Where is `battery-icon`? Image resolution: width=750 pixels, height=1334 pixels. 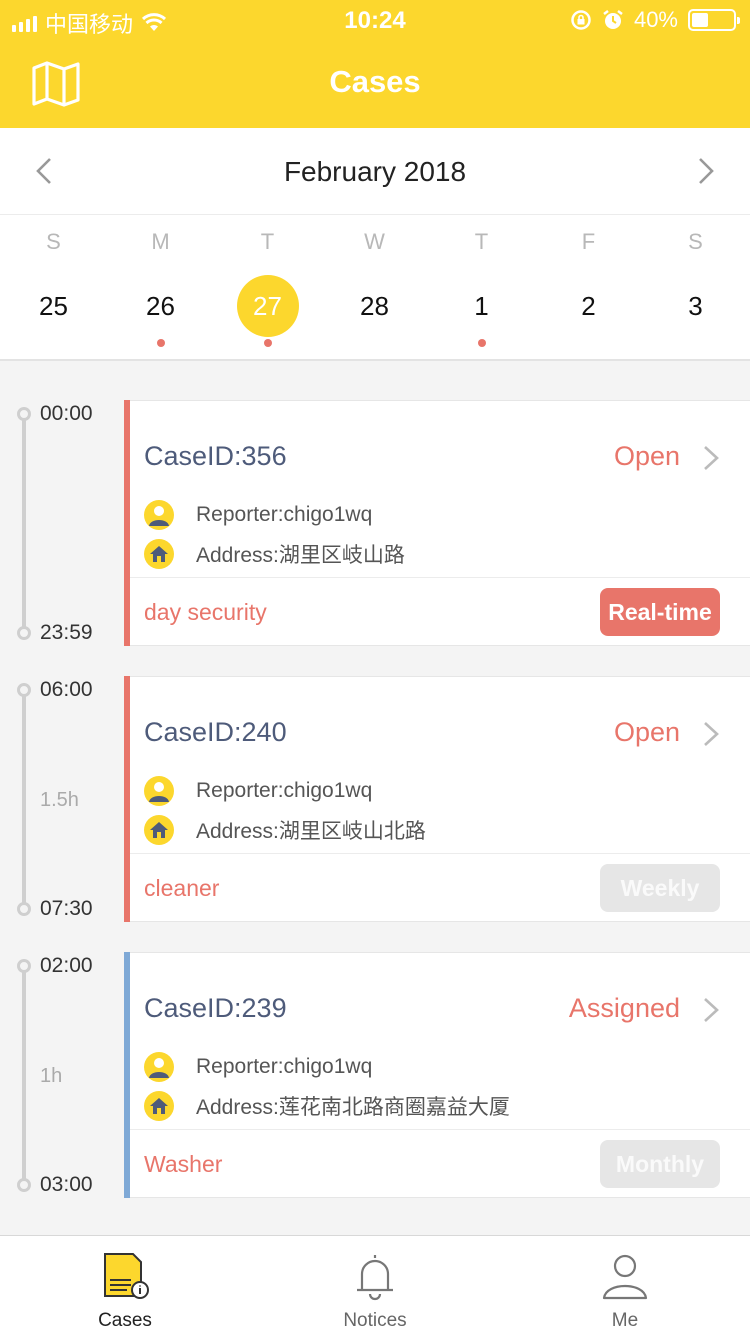
battery-icon is located at coordinates (714, 20).